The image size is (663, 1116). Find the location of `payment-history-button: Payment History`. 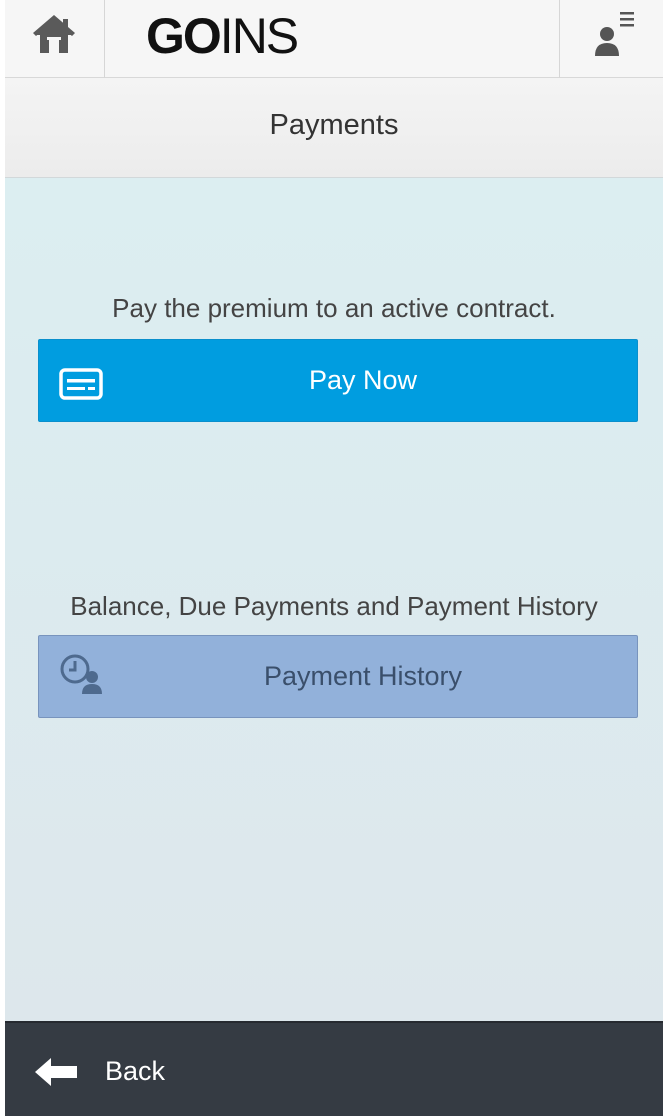

payment-history-button: Payment History is located at coordinates (338, 676).